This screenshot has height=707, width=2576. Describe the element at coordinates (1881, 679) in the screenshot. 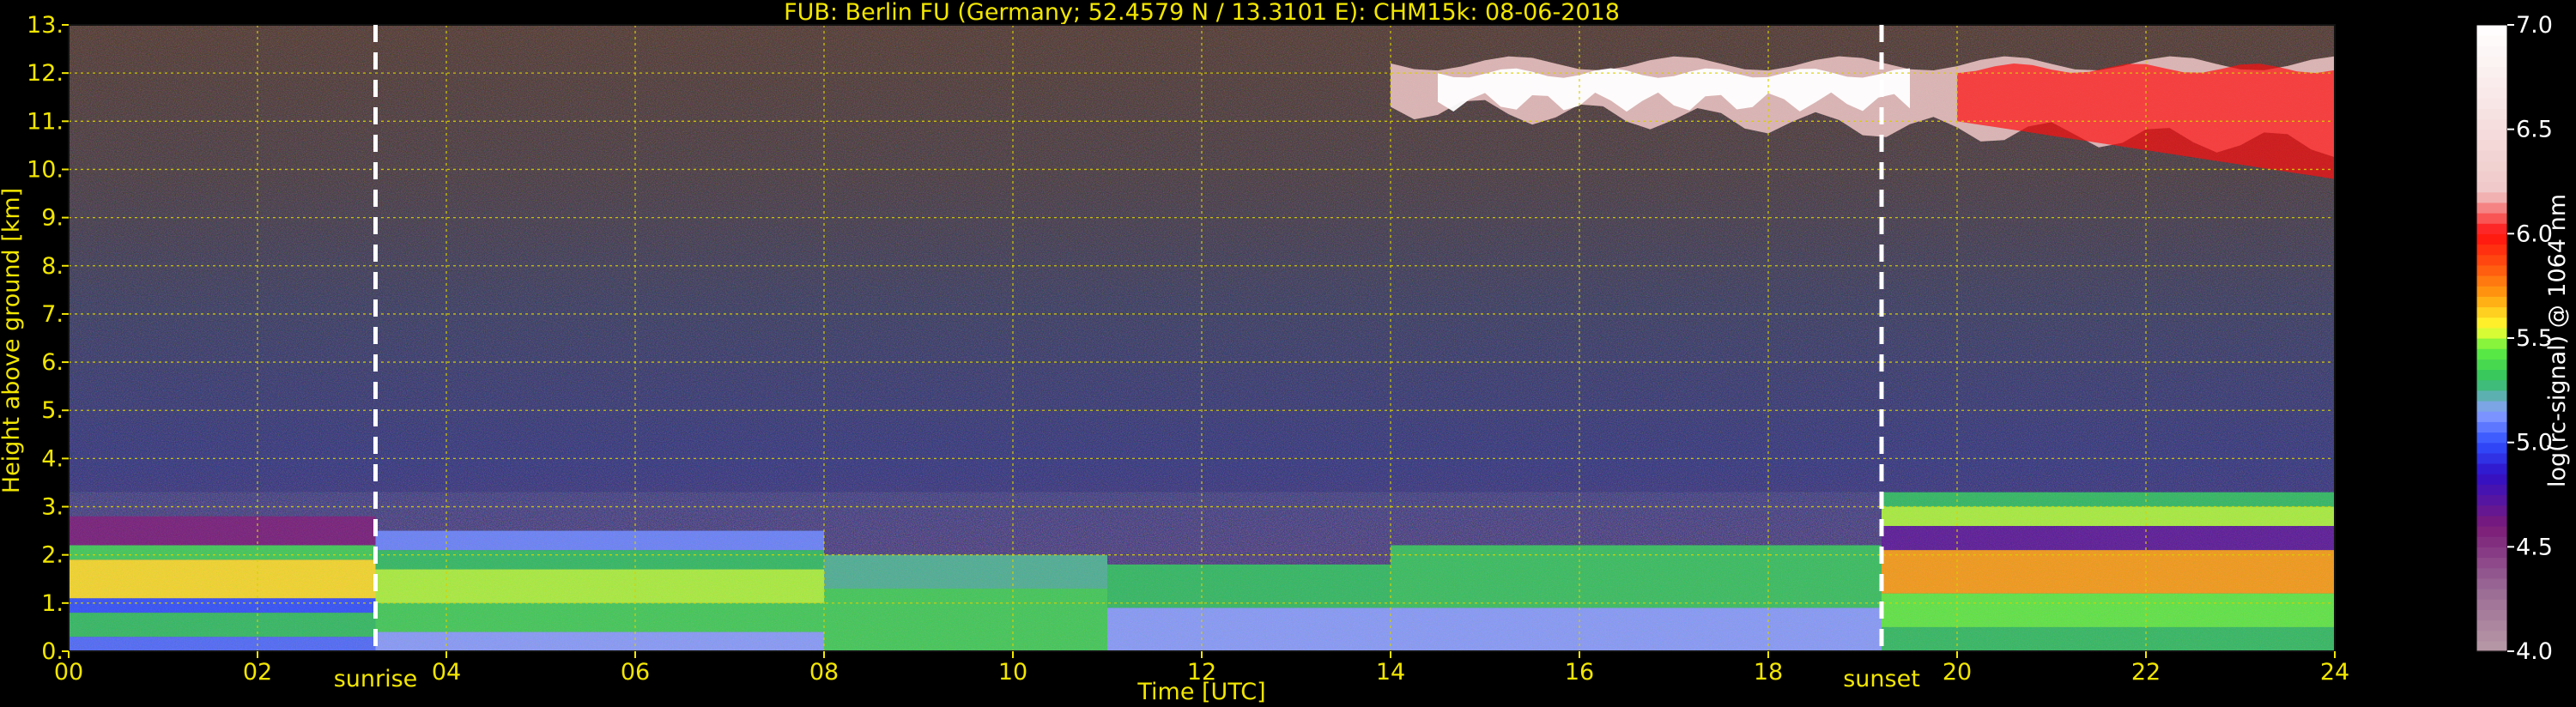

I see `marker-label-sunset: sunset` at that location.